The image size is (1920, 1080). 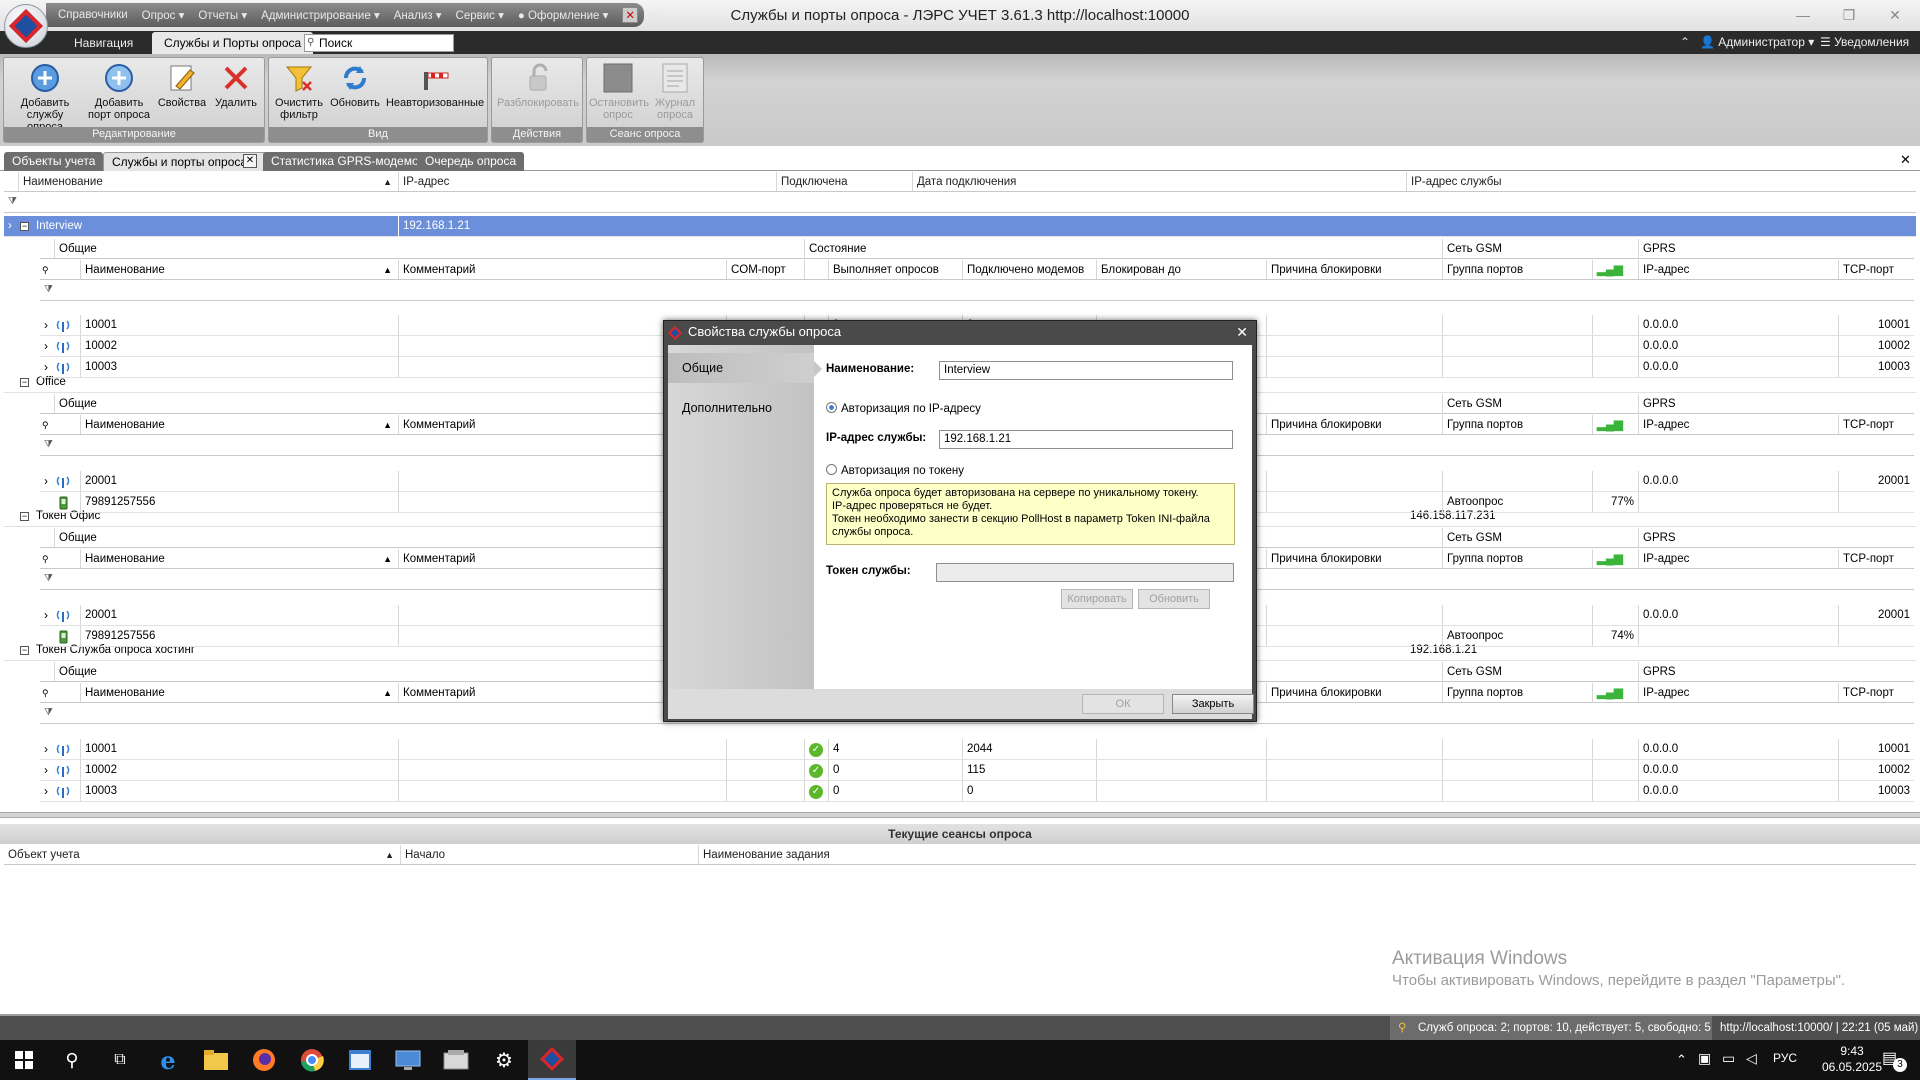 What do you see at coordinates (1685, 42) in the screenshot?
I see `collapse-ribbon-icon: ⌃` at bounding box center [1685, 42].